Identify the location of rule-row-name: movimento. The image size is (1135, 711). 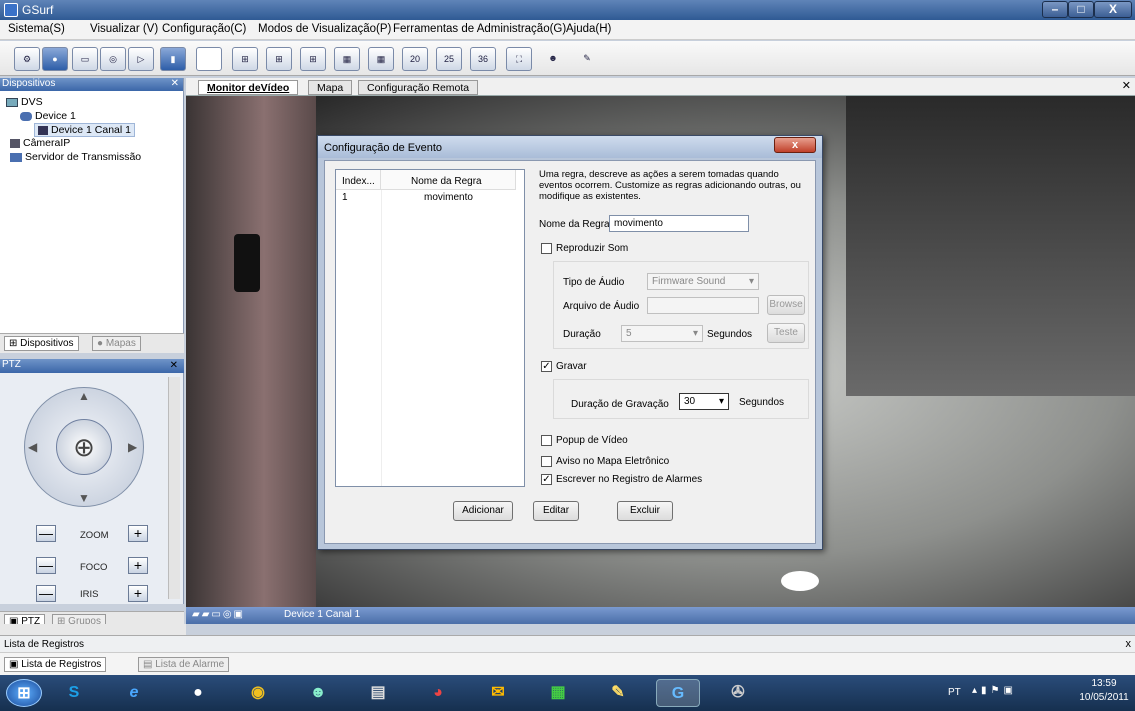
(448, 197).